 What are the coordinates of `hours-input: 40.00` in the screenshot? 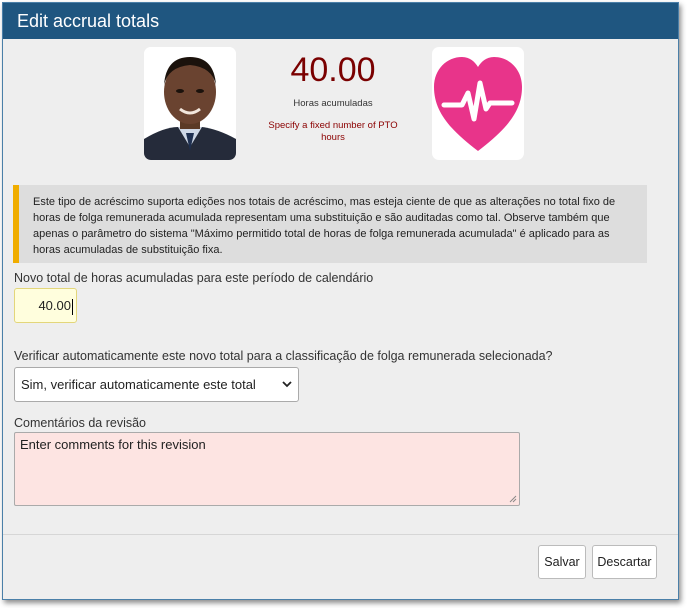 It's located at (45, 305).